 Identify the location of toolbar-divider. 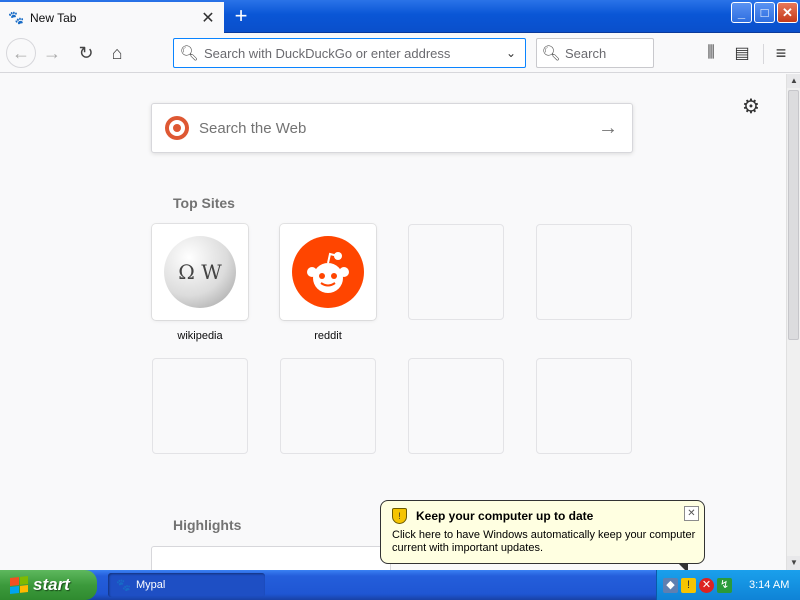
(763, 54).